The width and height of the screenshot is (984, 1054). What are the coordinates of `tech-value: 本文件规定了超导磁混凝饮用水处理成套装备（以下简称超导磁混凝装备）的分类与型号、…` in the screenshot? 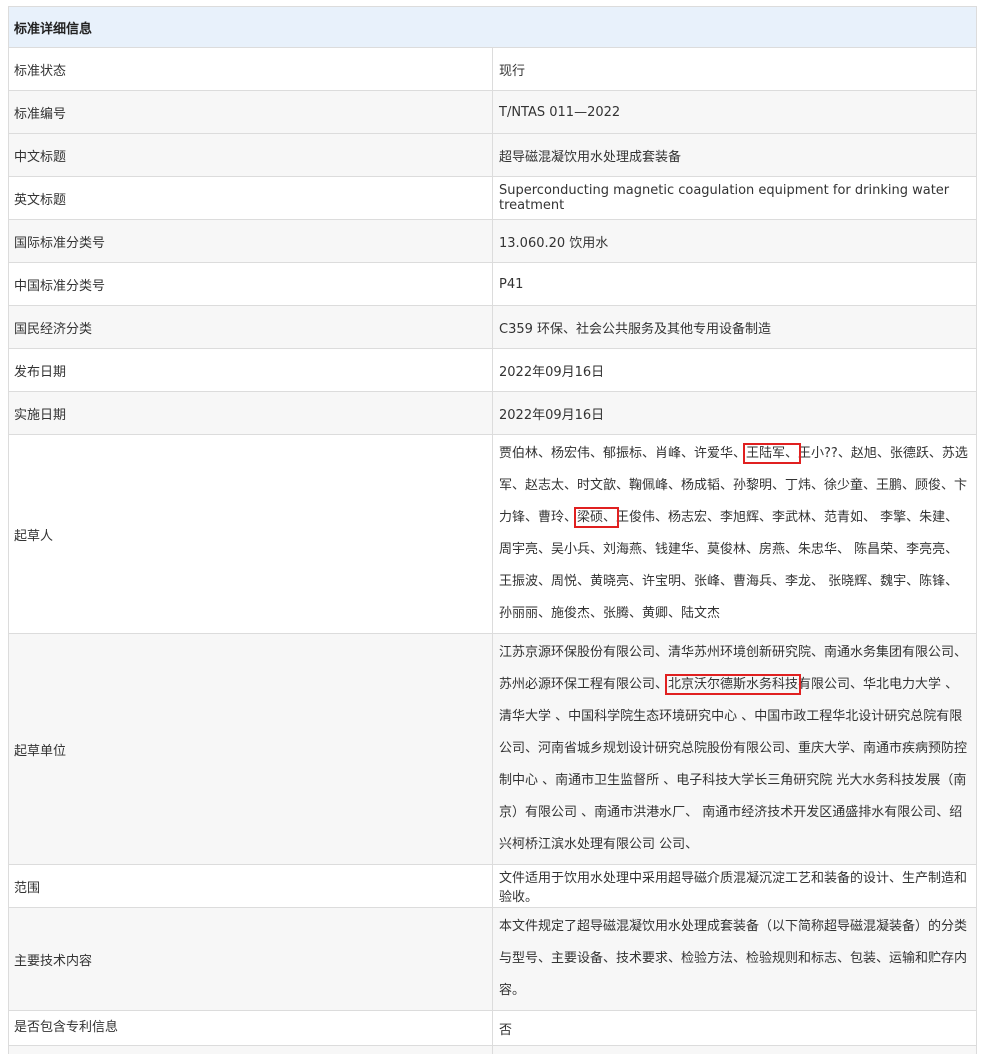 It's located at (735, 959).